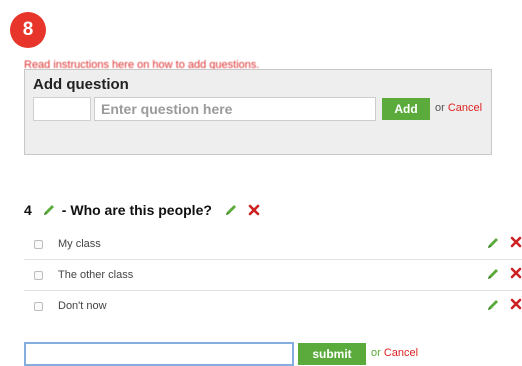 Image resolution: width=522 pixels, height=366 pixels. I want to click on add-cancel-group: or Cancel, so click(458, 108).